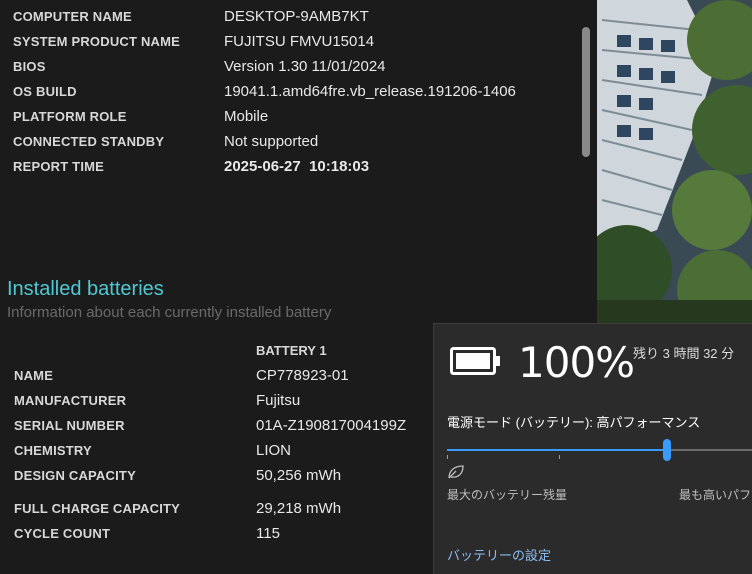 The height and width of the screenshot is (574, 752). Describe the element at coordinates (574, 422) in the screenshot. I see `power-mode-label: 電源モード (バッテリー): 高パフォーマンス` at that location.